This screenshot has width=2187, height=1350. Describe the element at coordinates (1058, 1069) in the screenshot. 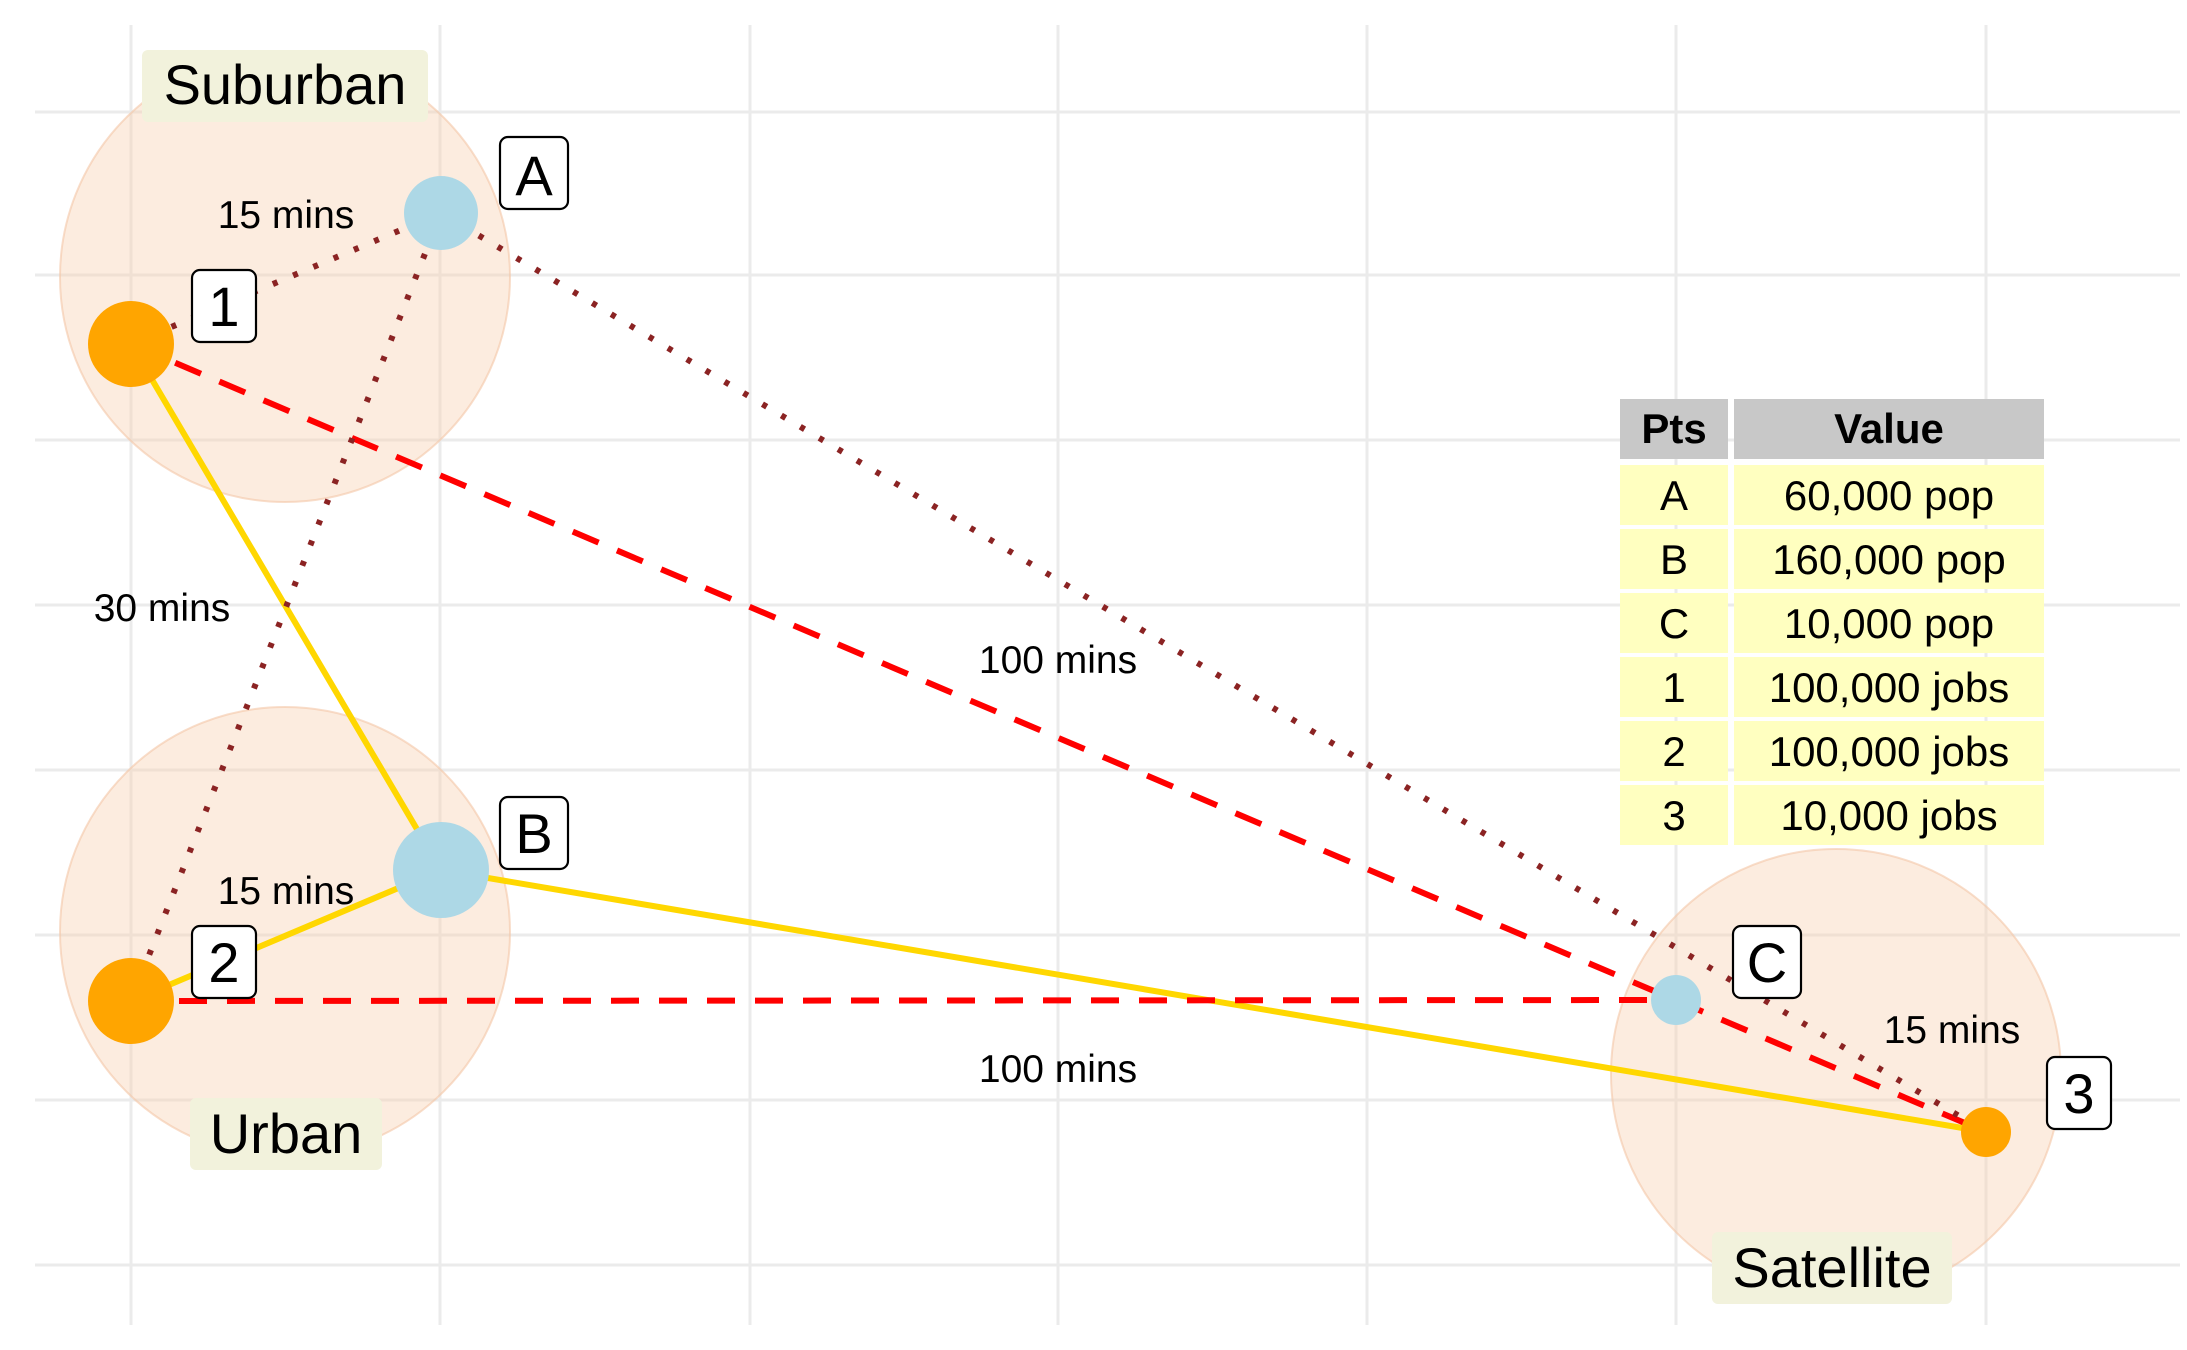

I see `time-label-lower: 100 mins` at that location.